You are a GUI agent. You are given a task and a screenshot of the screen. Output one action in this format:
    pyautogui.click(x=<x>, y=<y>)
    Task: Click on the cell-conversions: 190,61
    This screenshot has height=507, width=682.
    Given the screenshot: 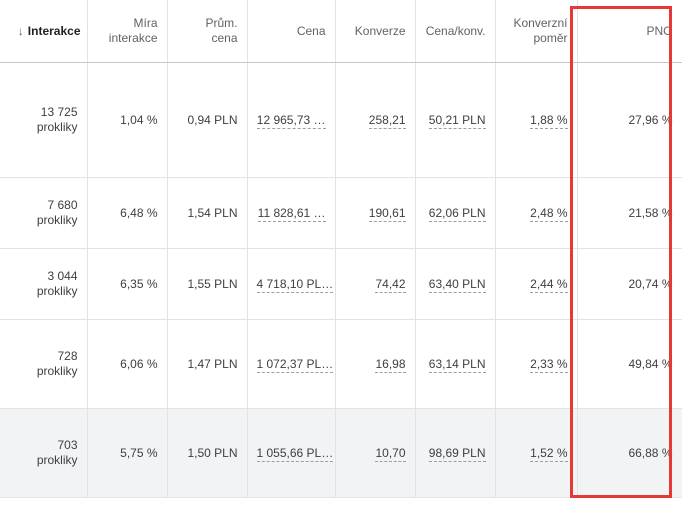 What is the action you would take?
    pyautogui.click(x=375, y=213)
    